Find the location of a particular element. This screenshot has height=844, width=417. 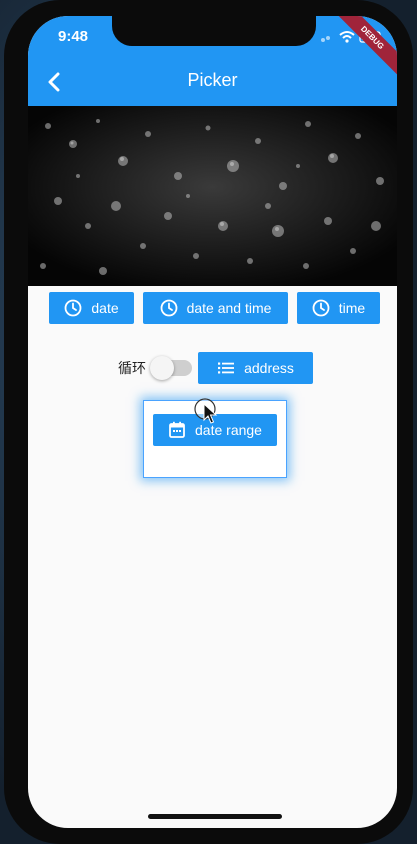

time-button-label: time is located at coordinates (352, 308).